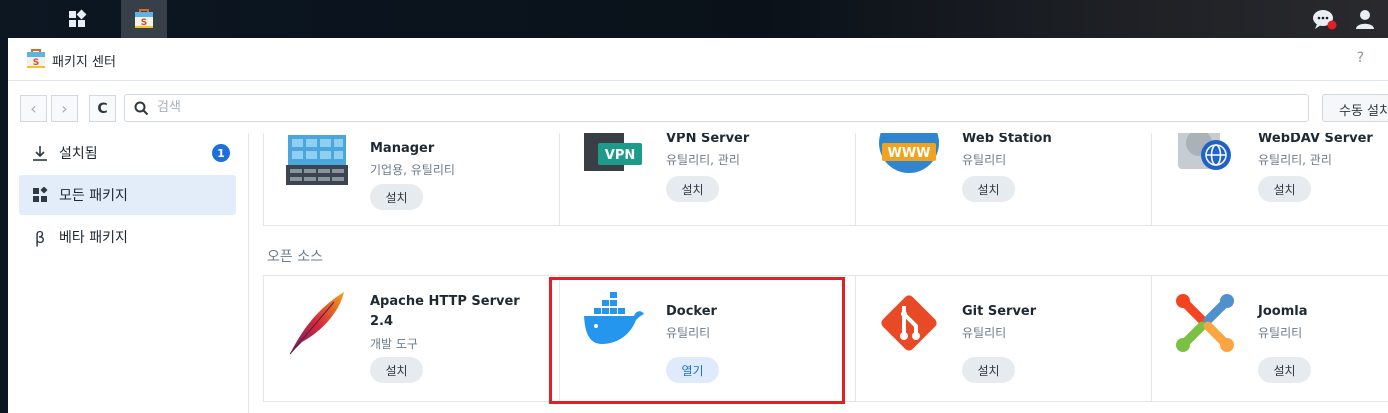 Image resolution: width=1388 pixels, height=413 pixels. Describe the element at coordinates (128, 273) in the screenshot. I see `sidebar: 설치됨 1 모든 패키지 β 베타 패키지` at that location.